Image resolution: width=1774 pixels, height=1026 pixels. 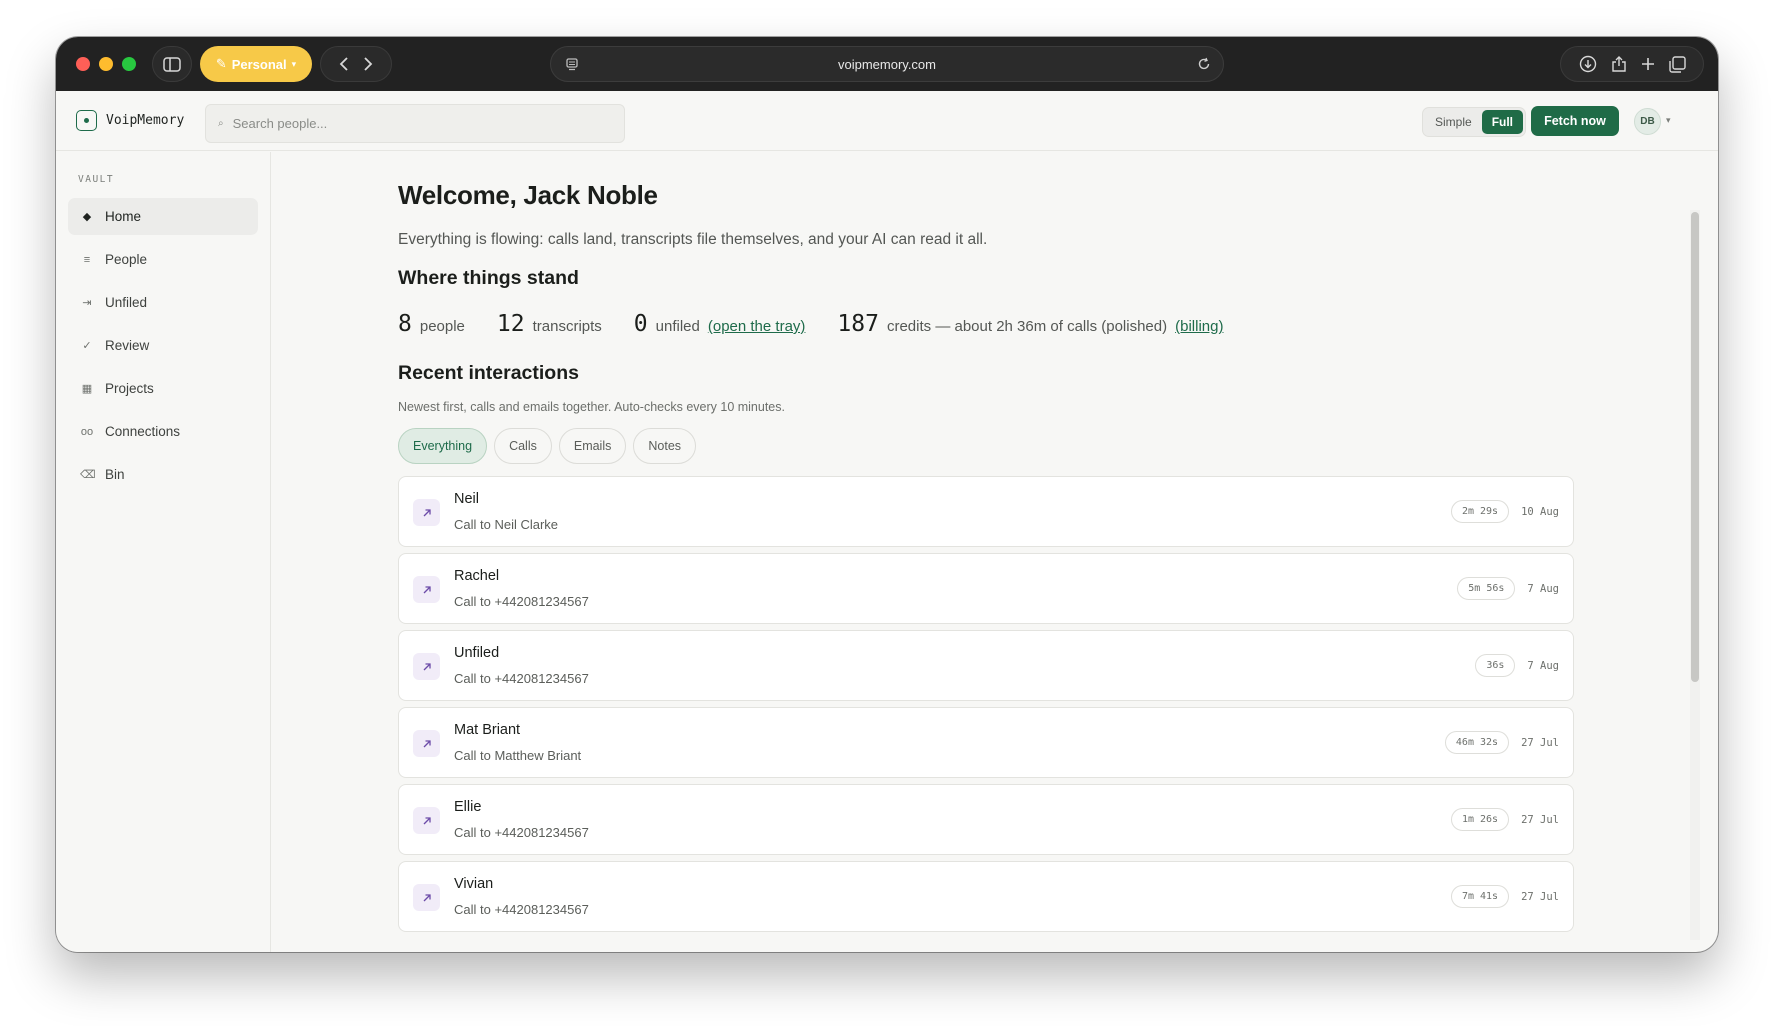 What do you see at coordinates (221, 123) in the screenshot?
I see `search-icon: ⌕` at bounding box center [221, 123].